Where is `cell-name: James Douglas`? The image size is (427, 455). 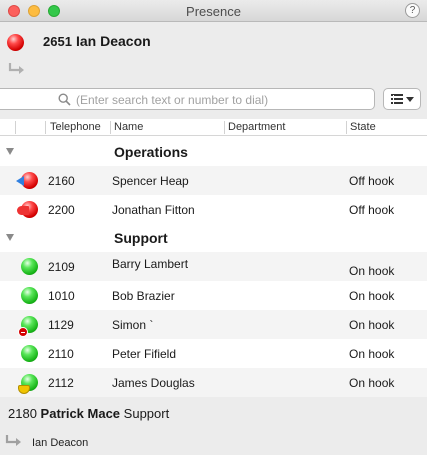
cell-name: James Douglas is located at coordinates (153, 383).